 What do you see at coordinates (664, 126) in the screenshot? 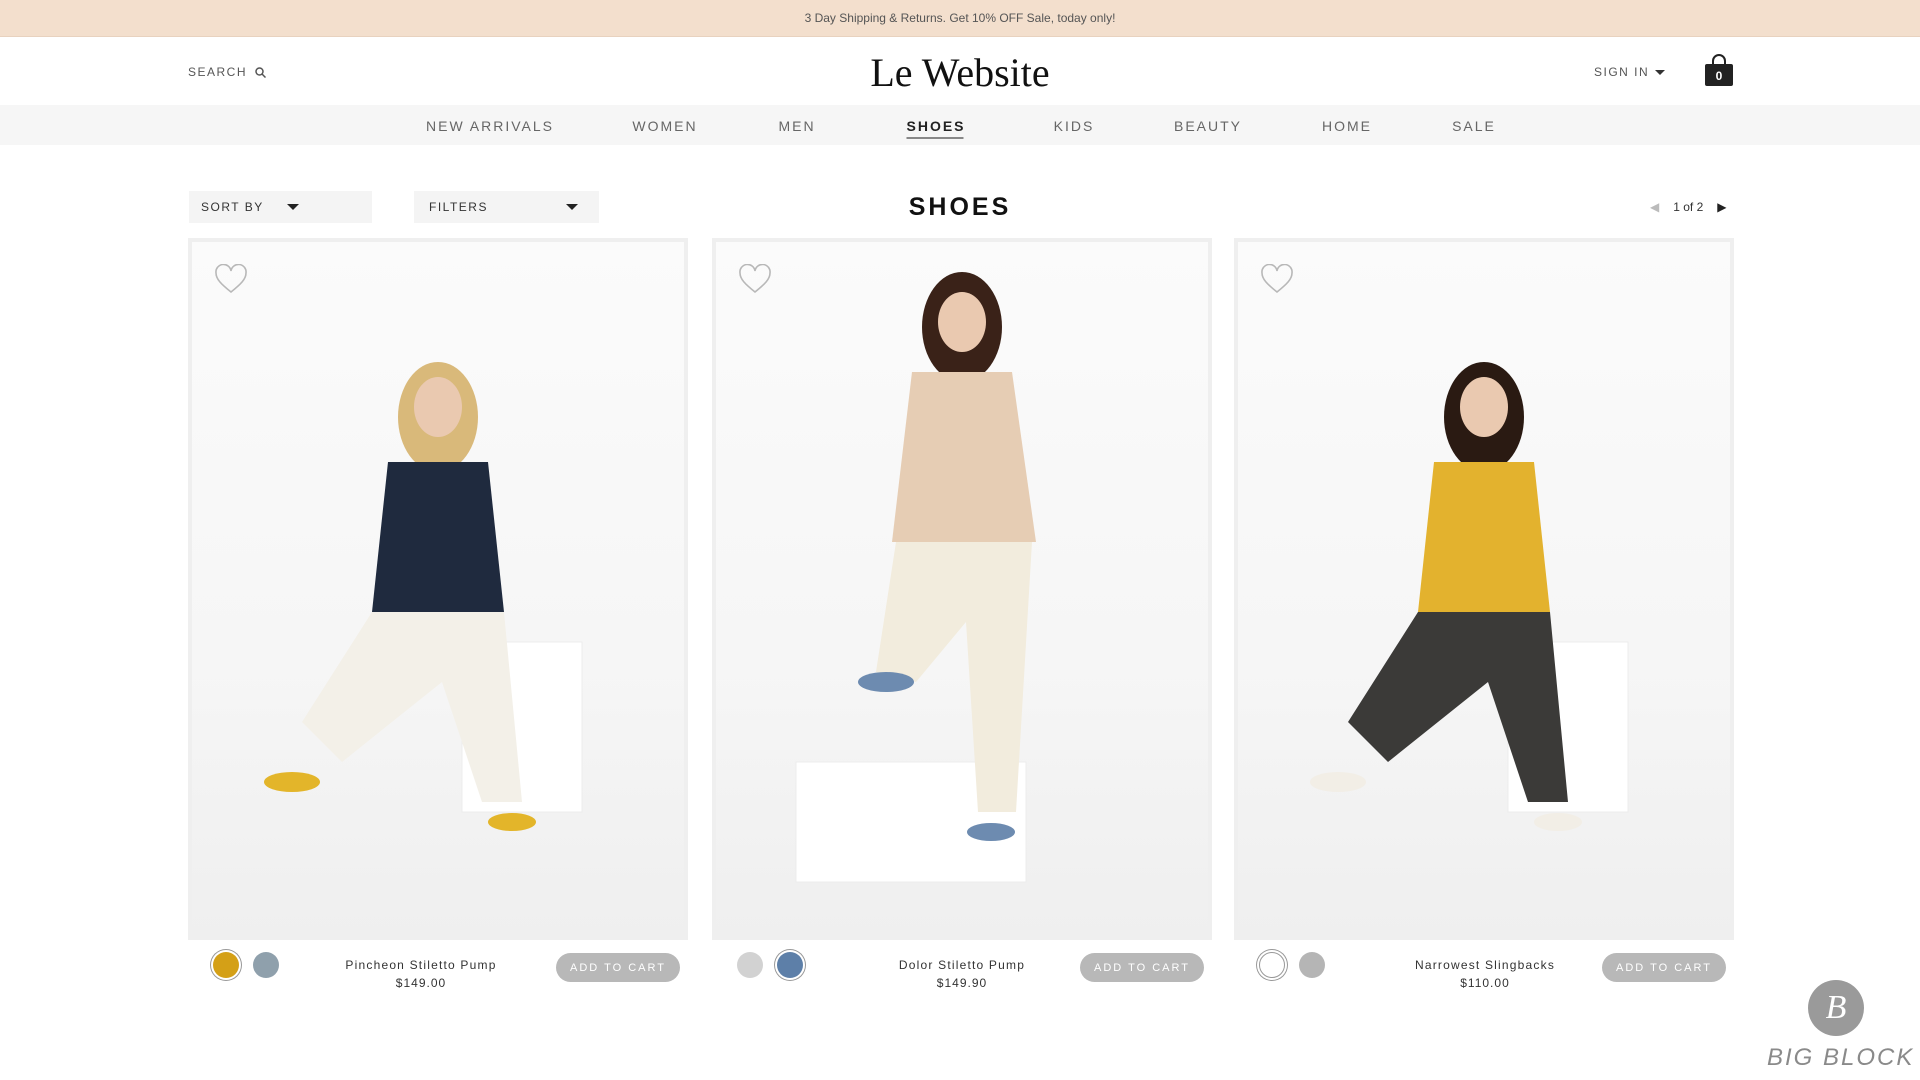
I see `nav-item-women: WOMEN` at bounding box center [664, 126].